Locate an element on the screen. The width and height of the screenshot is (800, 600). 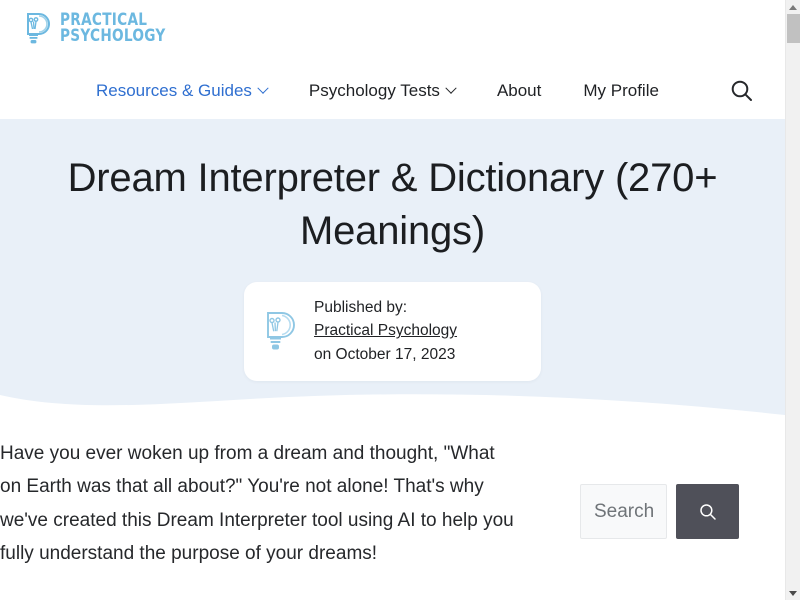
nav-item-label: About is located at coordinates (519, 90).